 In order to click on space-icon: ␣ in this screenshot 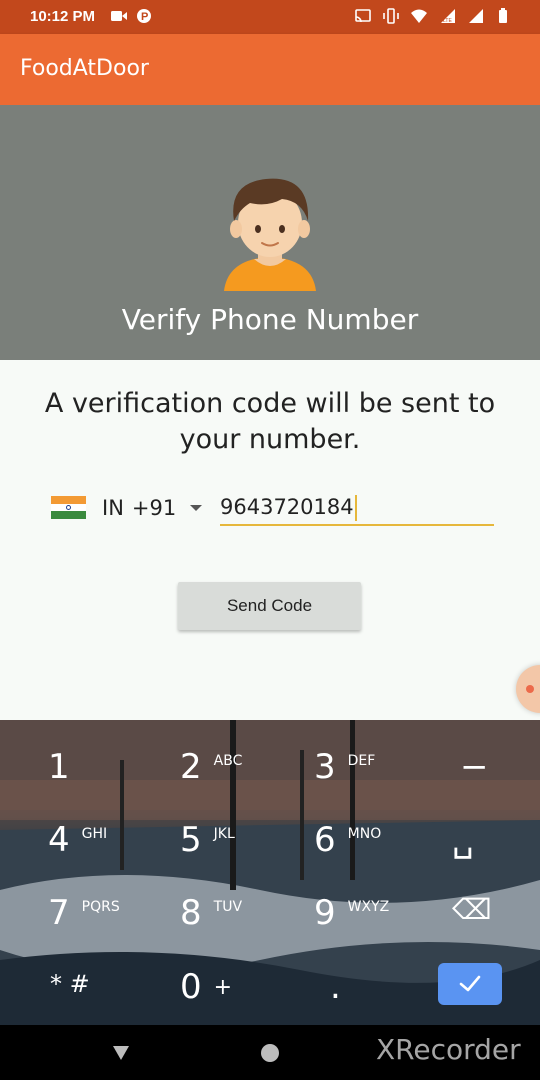, I will do `click(463, 840)`.